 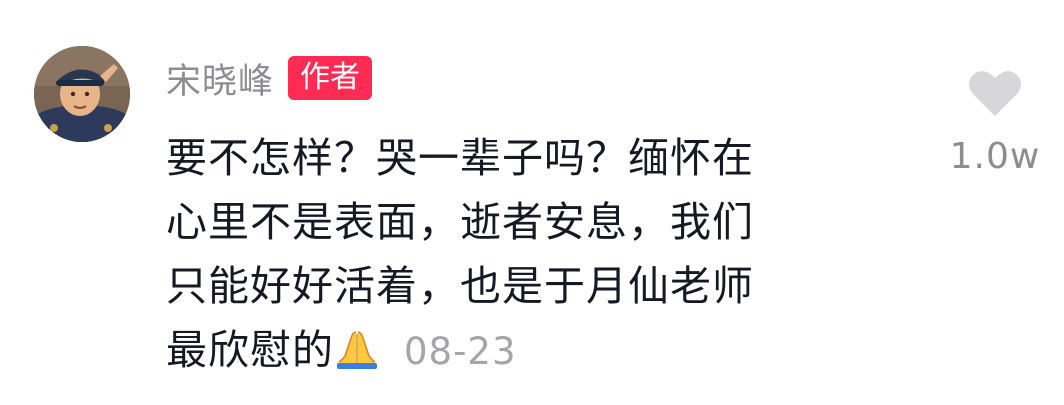 I want to click on author-badge: 作者, so click(x=330, y=78).